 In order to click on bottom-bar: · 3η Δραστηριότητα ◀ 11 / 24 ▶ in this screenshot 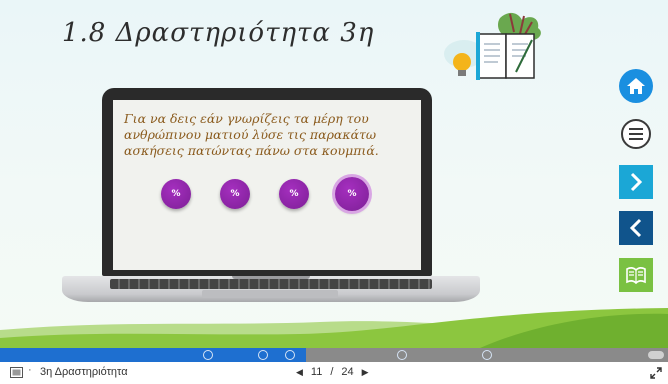, I will do `click(334, 373)`.